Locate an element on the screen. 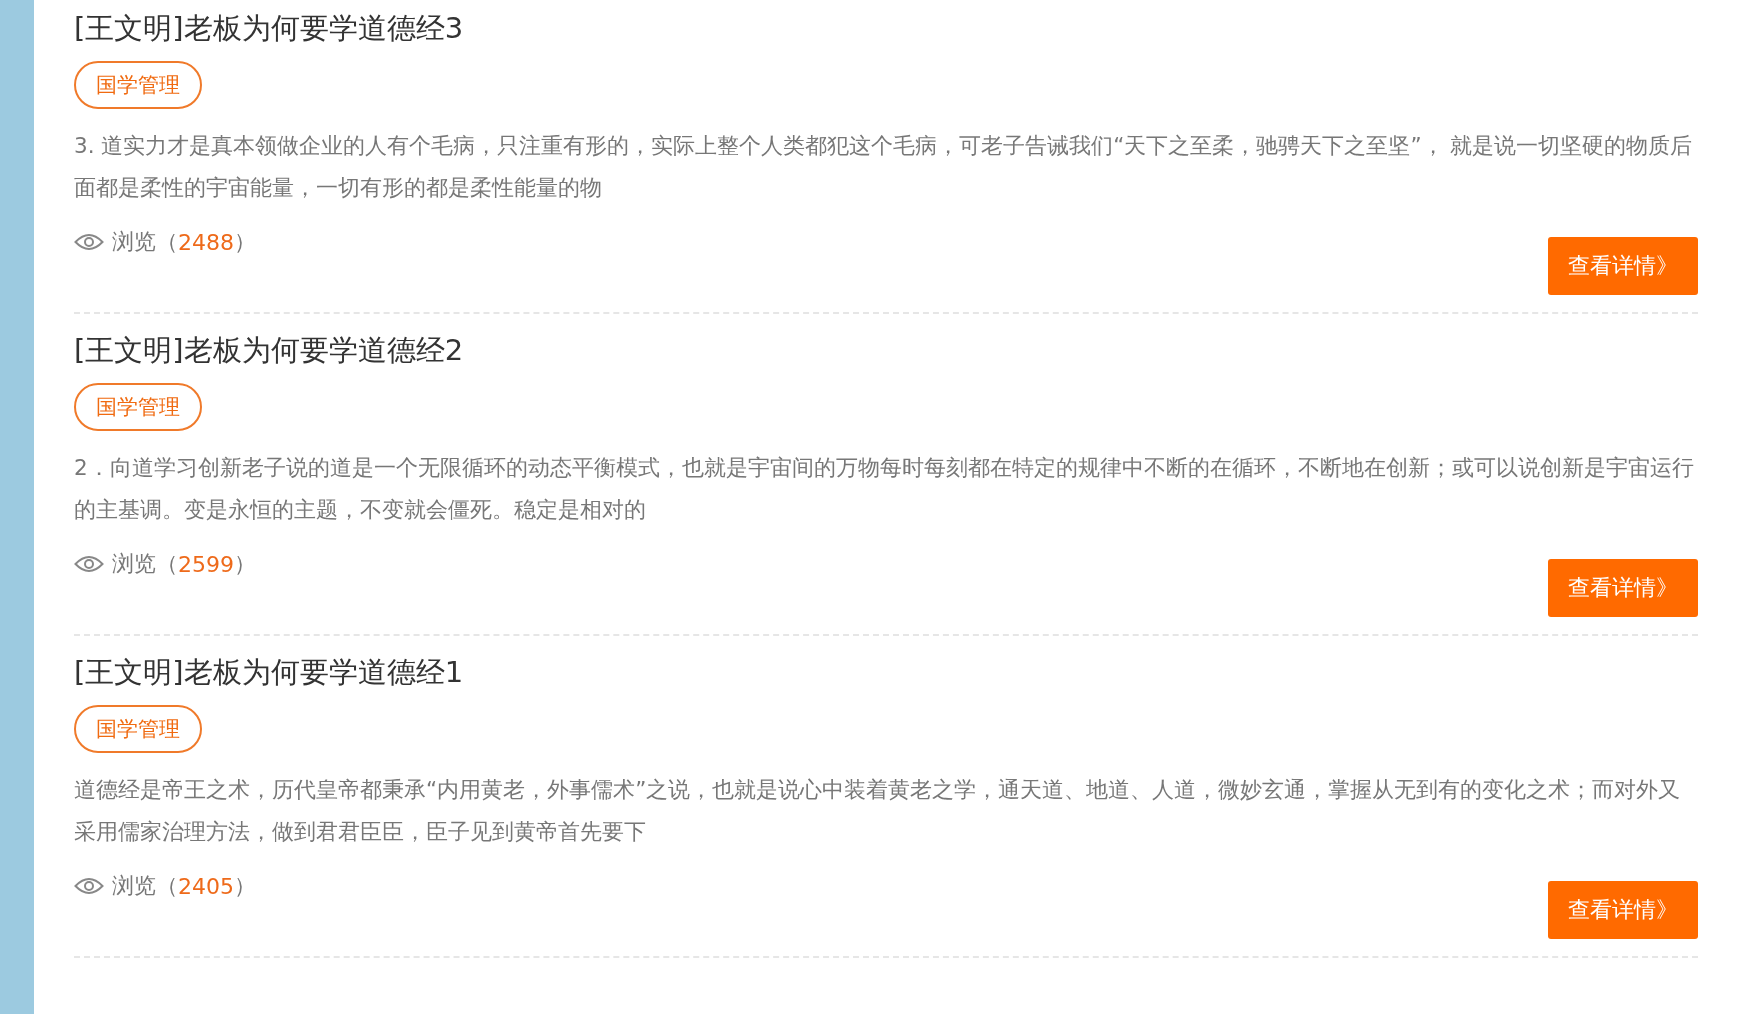 The image size is (1737, 1014). article-title: [王文明]老板为何要学道德经1 is located at coordinates (886, 672).